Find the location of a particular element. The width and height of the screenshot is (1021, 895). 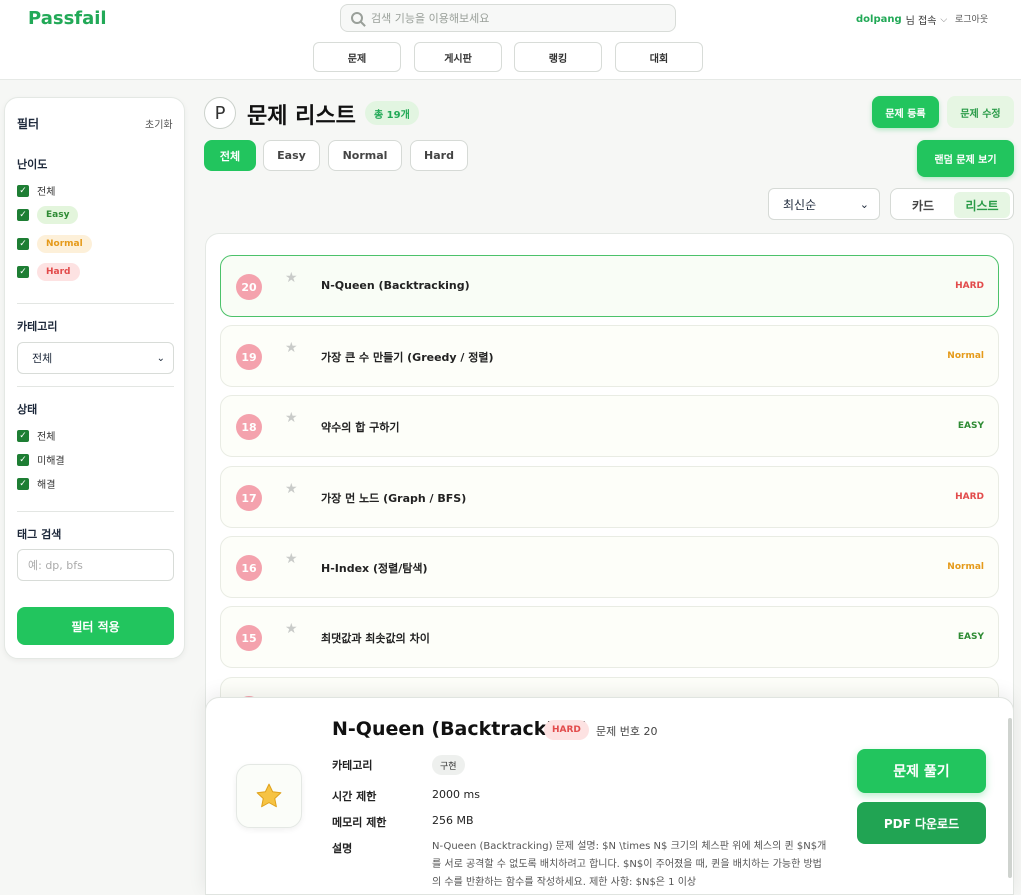

user-menu: dolpang 님 접속 ⌵ is located at coordinates (901, 19).